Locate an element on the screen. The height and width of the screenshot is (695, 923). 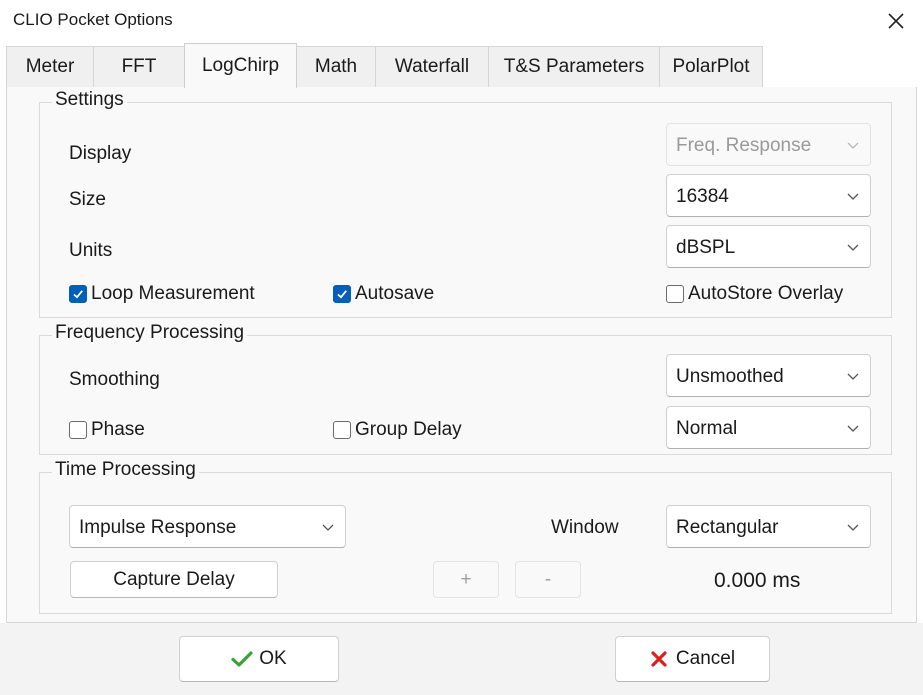
time-processing-legend: Time Processing is located at coordinates (125, 470).